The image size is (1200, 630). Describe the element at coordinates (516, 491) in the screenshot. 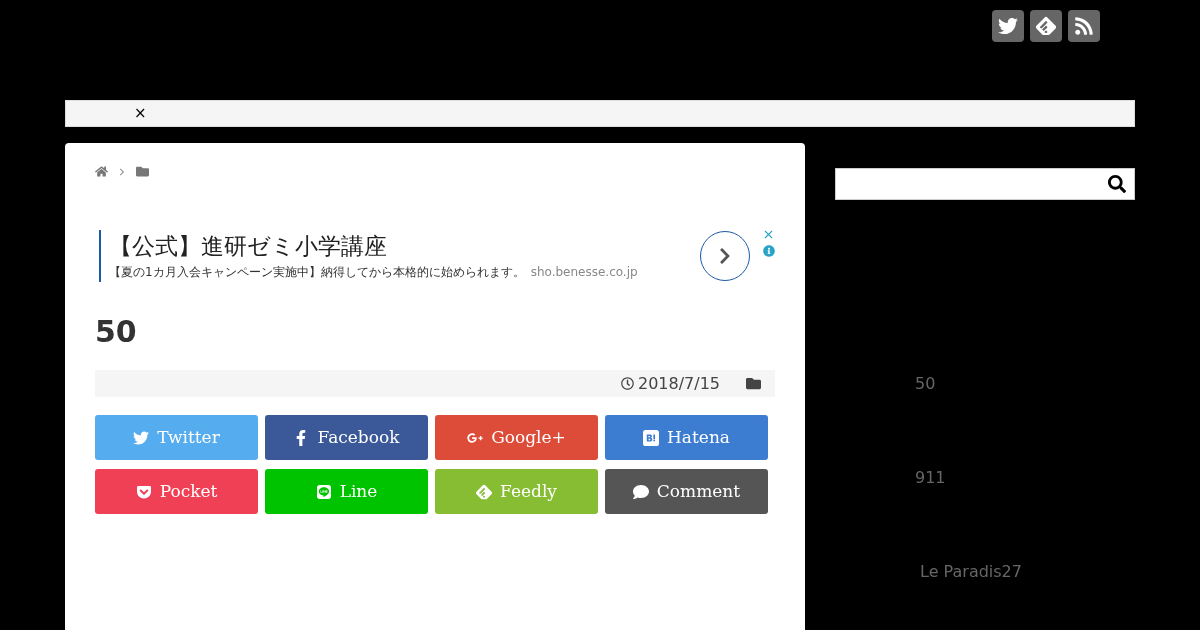

I see `share-button: Feedly` at that location.